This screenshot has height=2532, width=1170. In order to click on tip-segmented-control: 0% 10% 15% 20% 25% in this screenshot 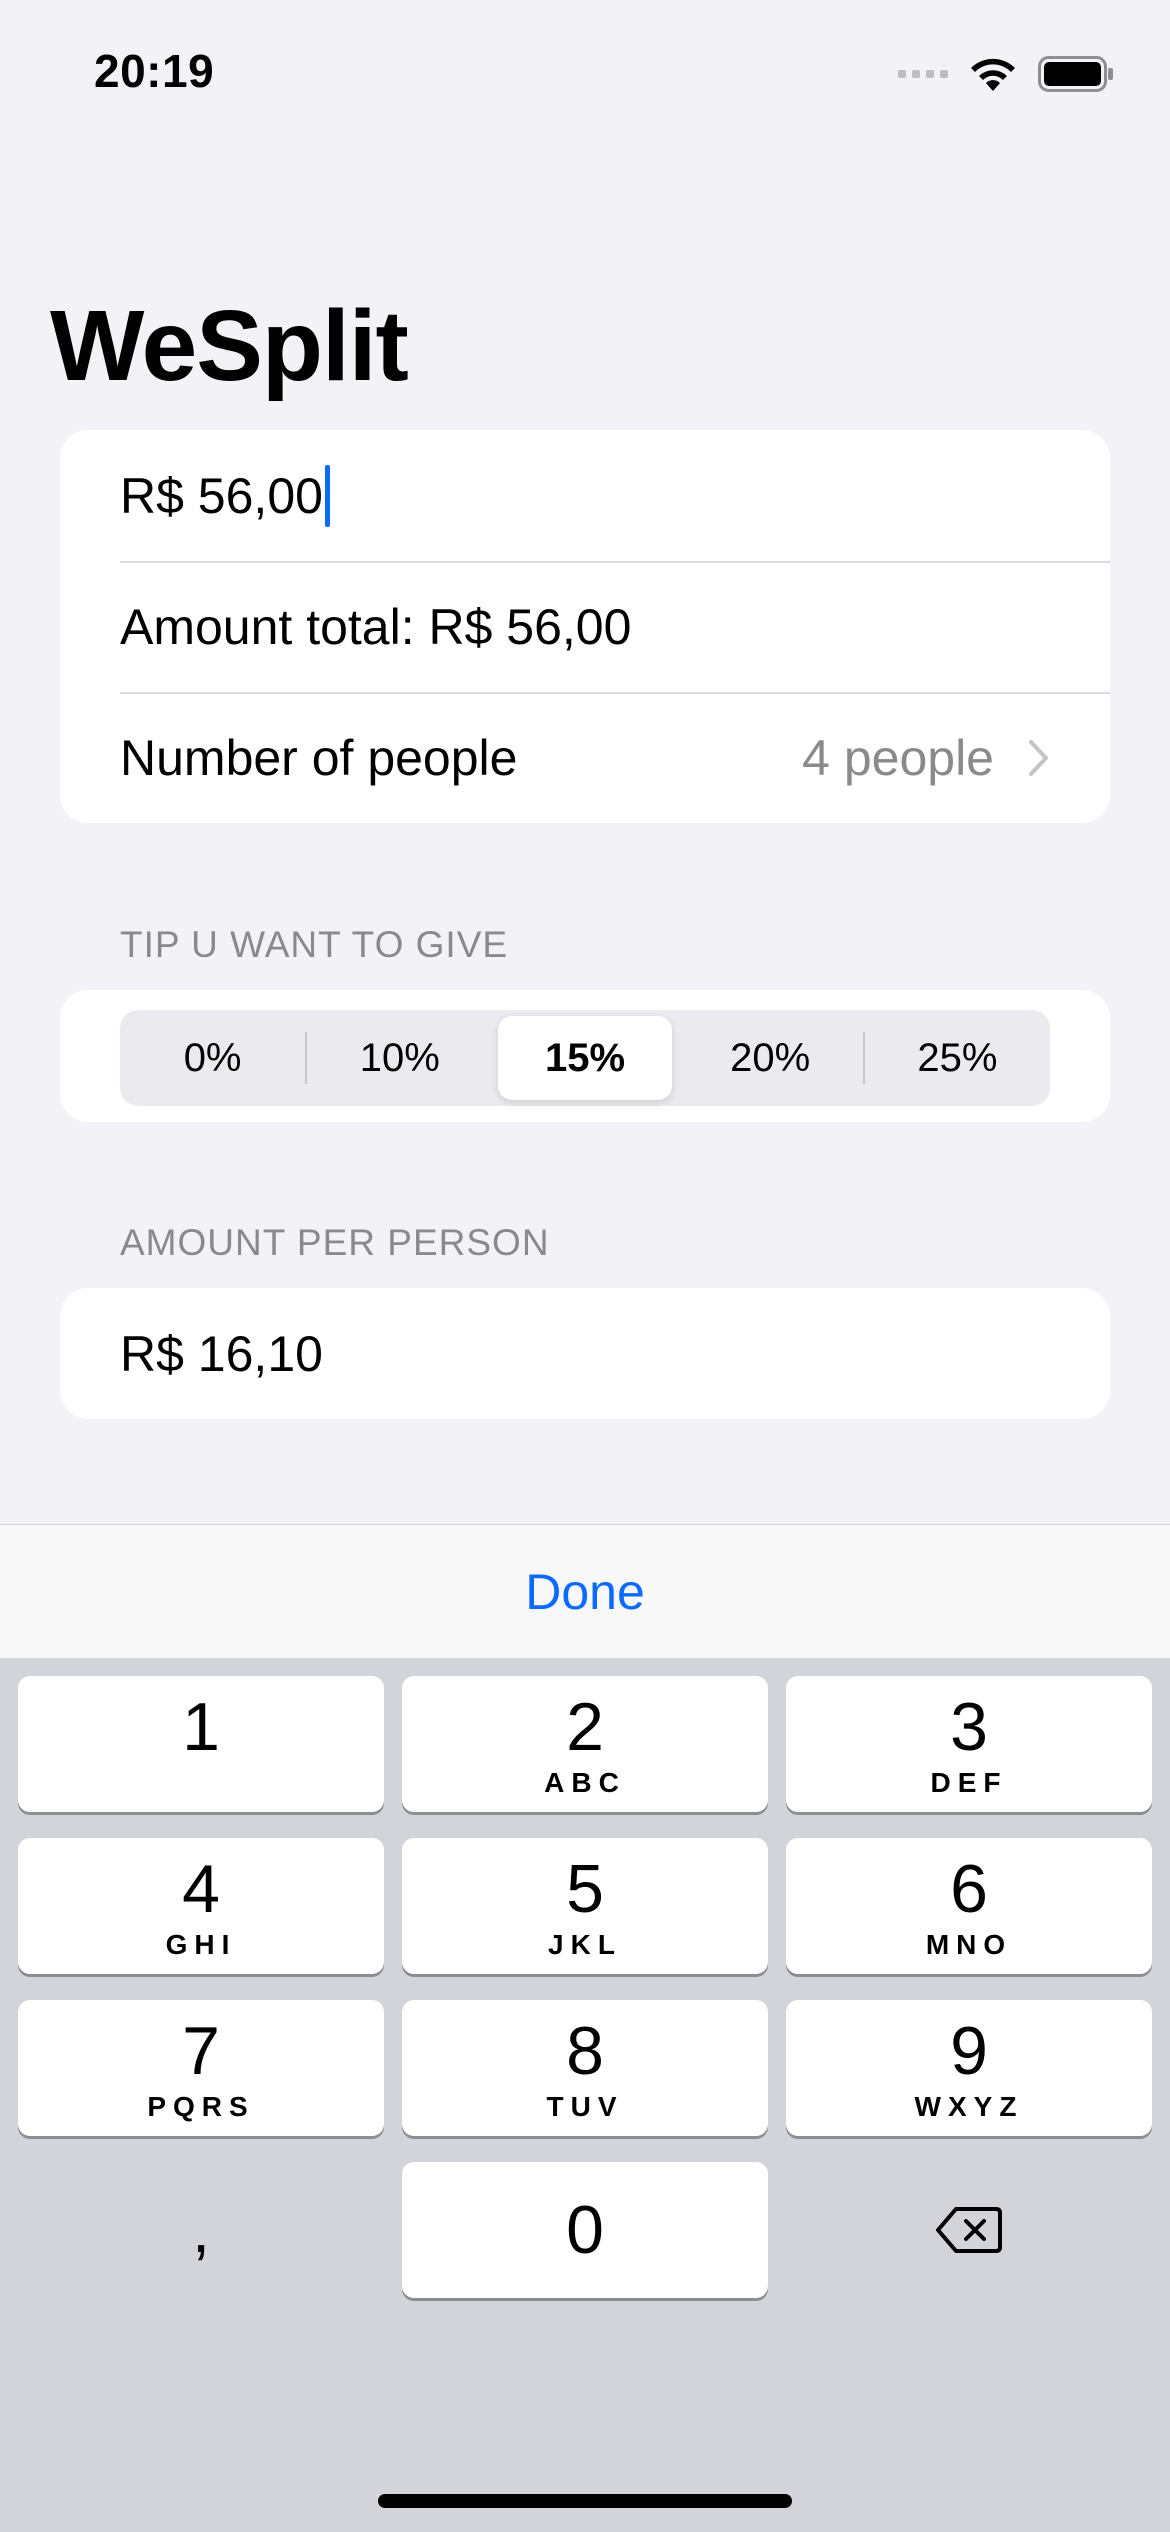, I will do `click(585, 1058)`.